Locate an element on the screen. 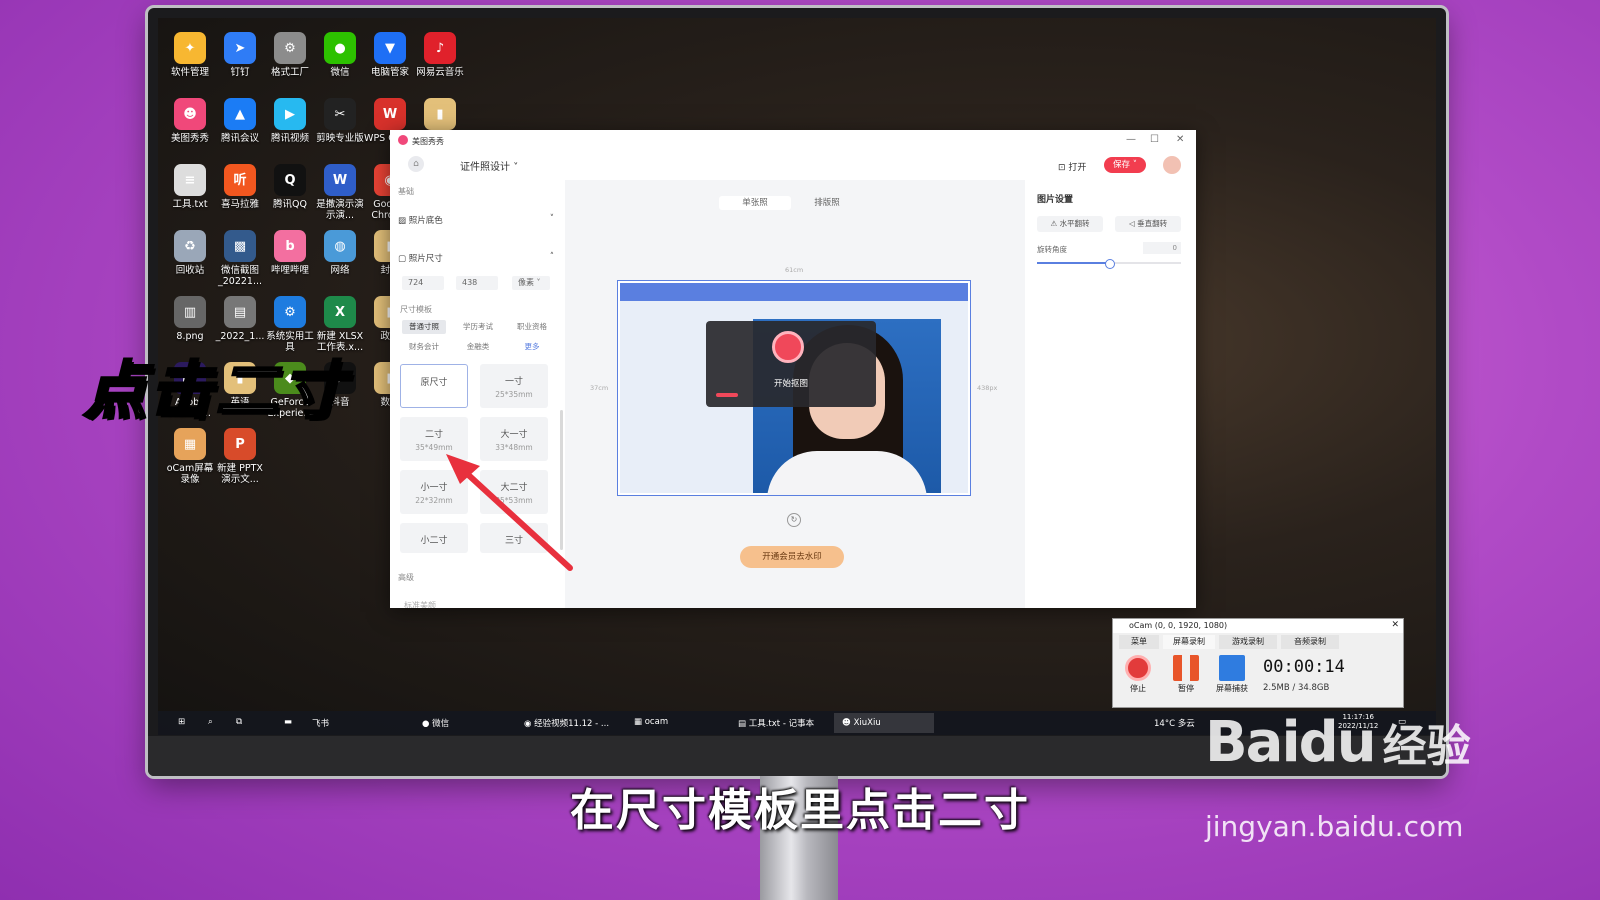  ocam-tab: 游戏录制 is located at coordinates (1248, 642).